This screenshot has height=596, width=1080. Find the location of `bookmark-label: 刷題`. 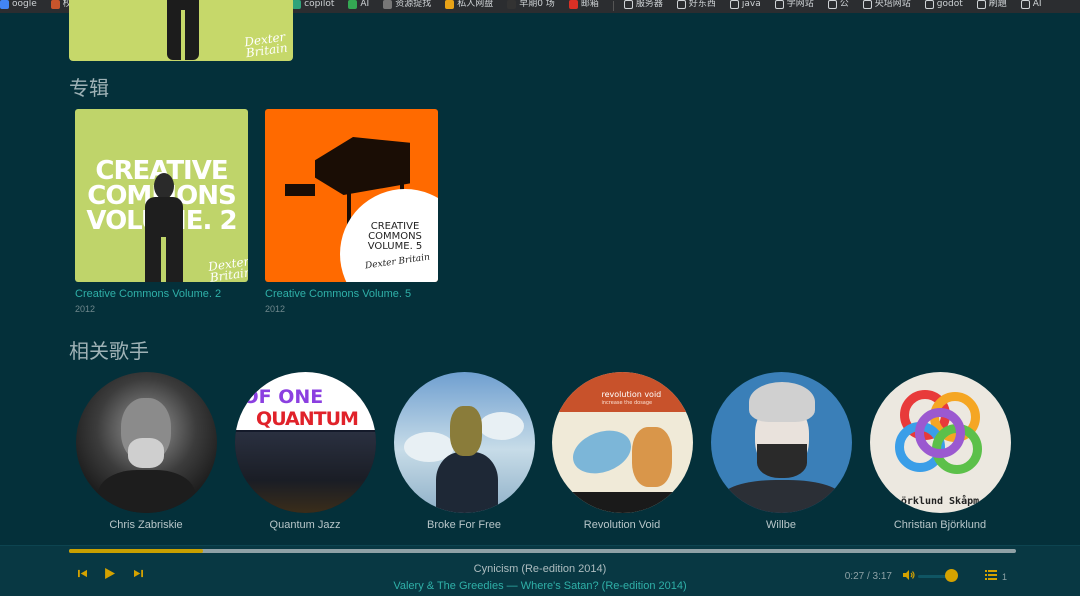

bookmark-label: 刷題 is located at coordinates (997, 4).